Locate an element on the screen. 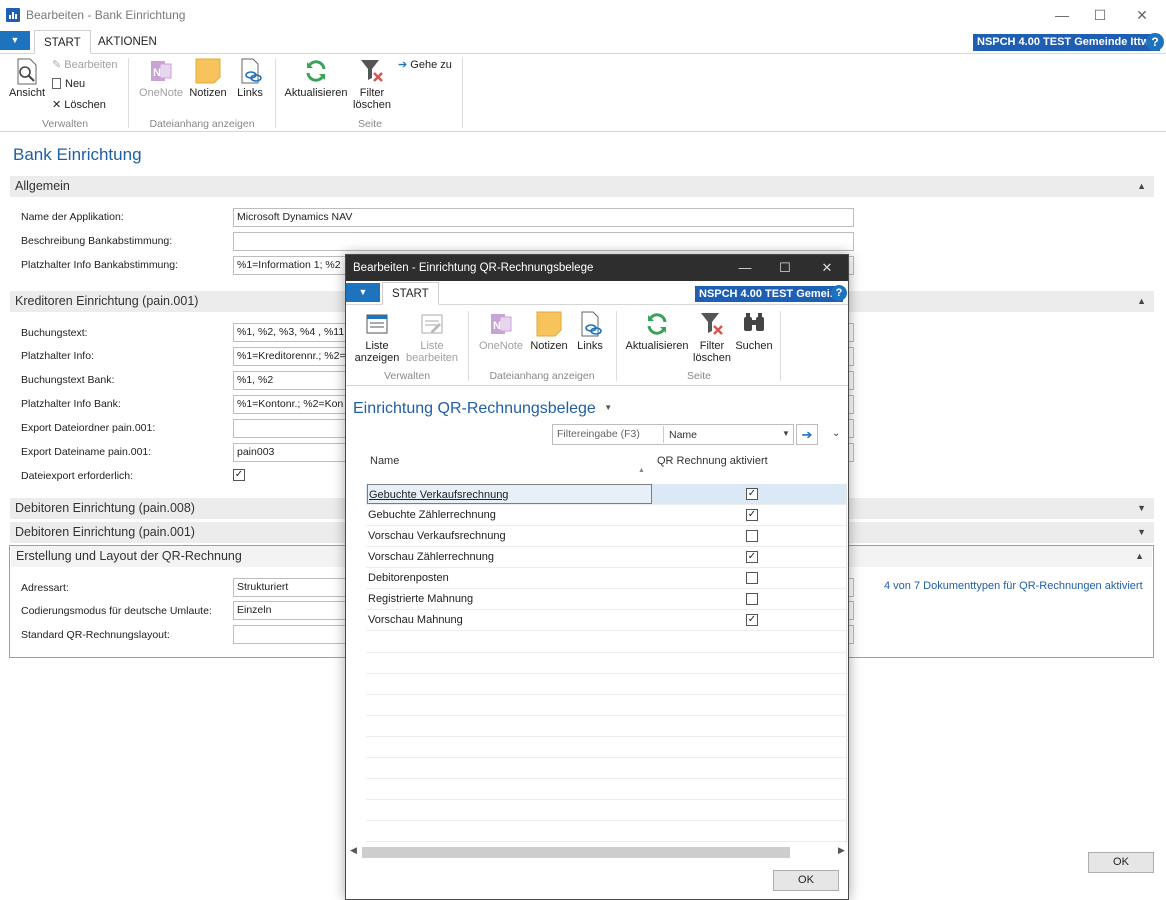  tab-start: START is located at coordinates (62, 42).